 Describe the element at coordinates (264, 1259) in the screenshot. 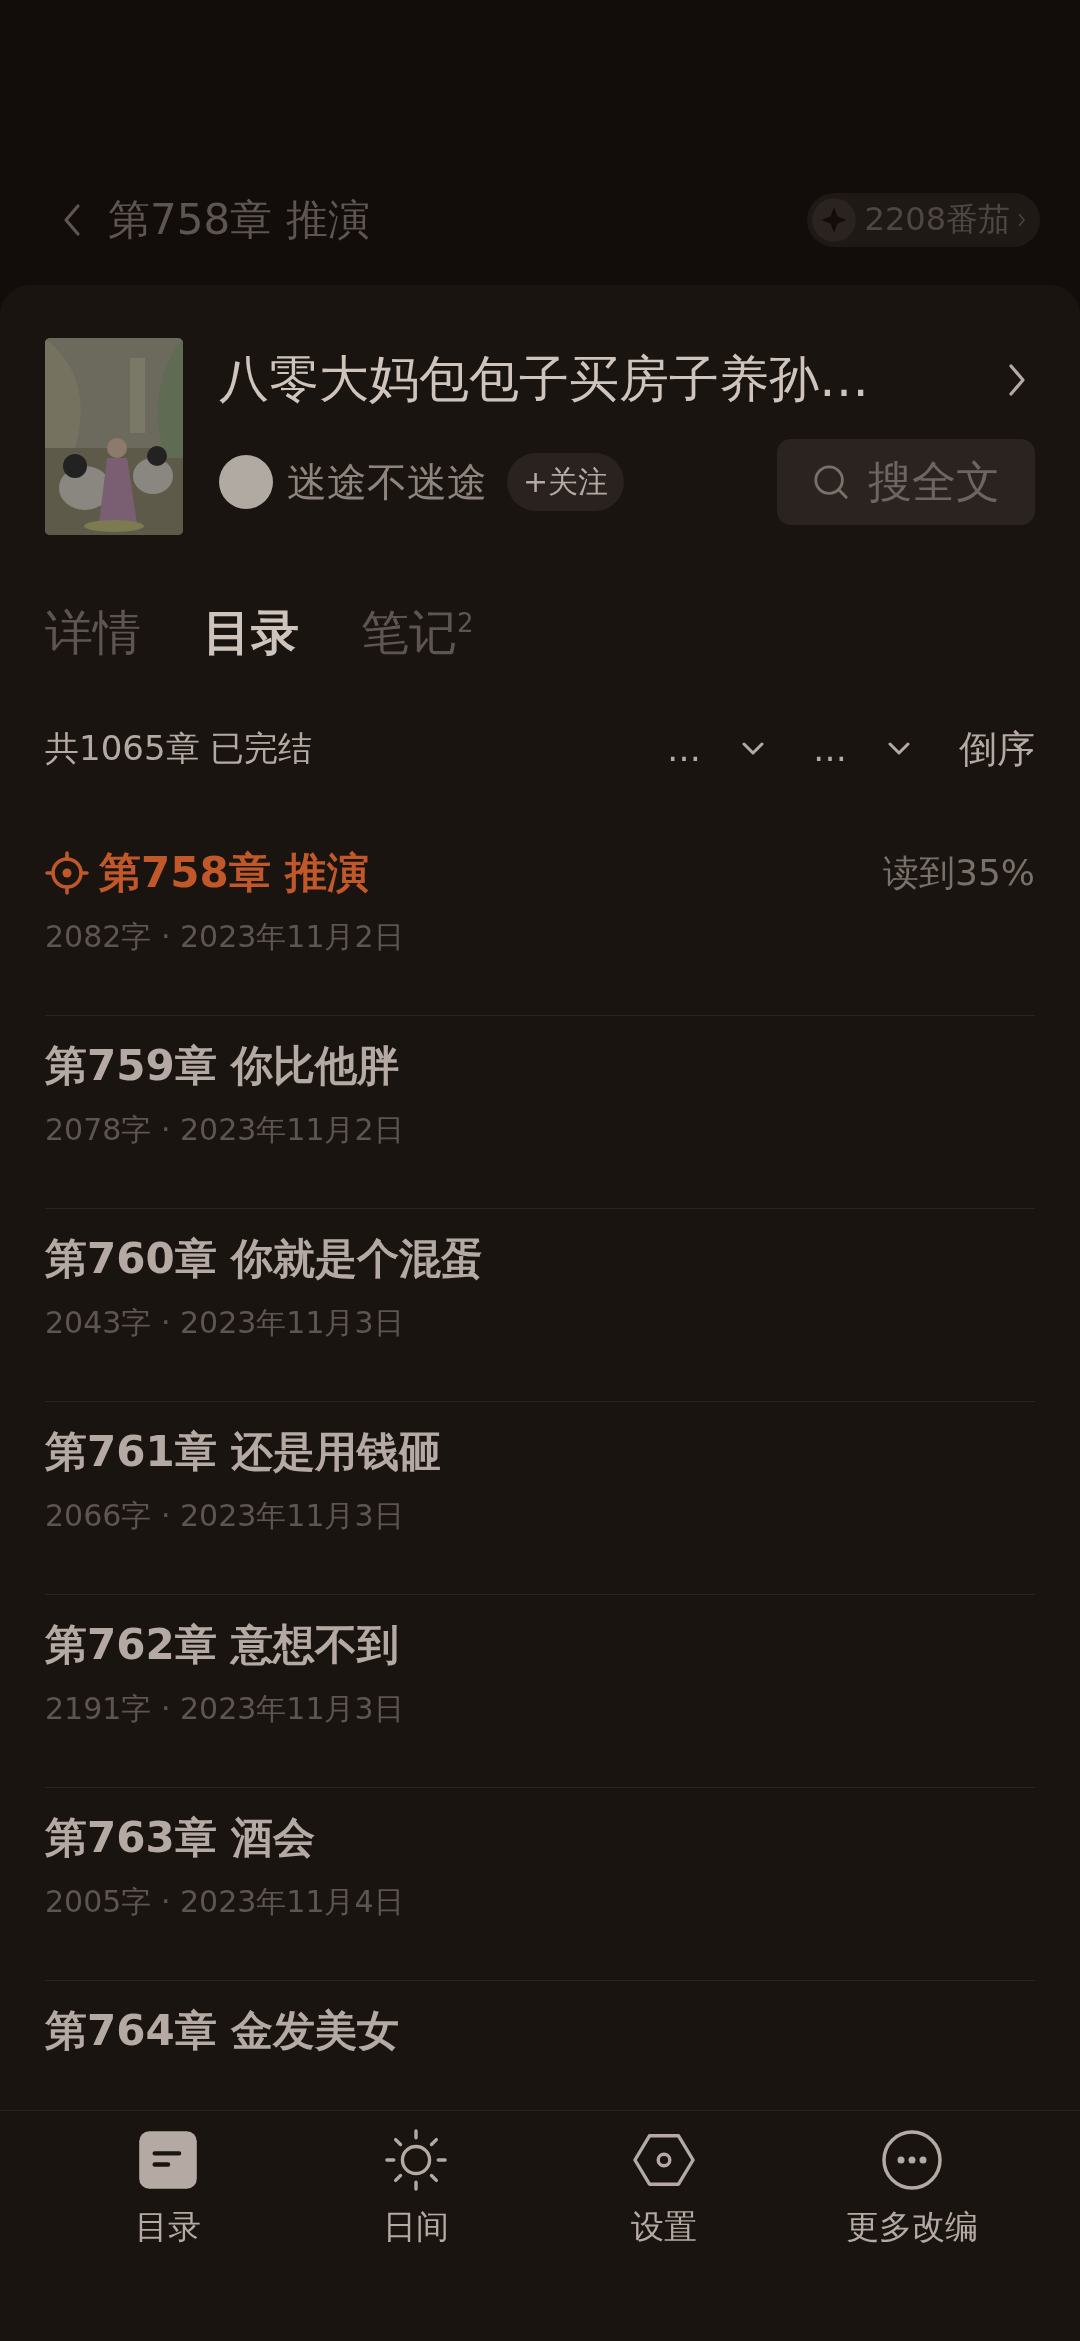

I see `chapter-title: 第760章 你就是个混蛋` at that location.